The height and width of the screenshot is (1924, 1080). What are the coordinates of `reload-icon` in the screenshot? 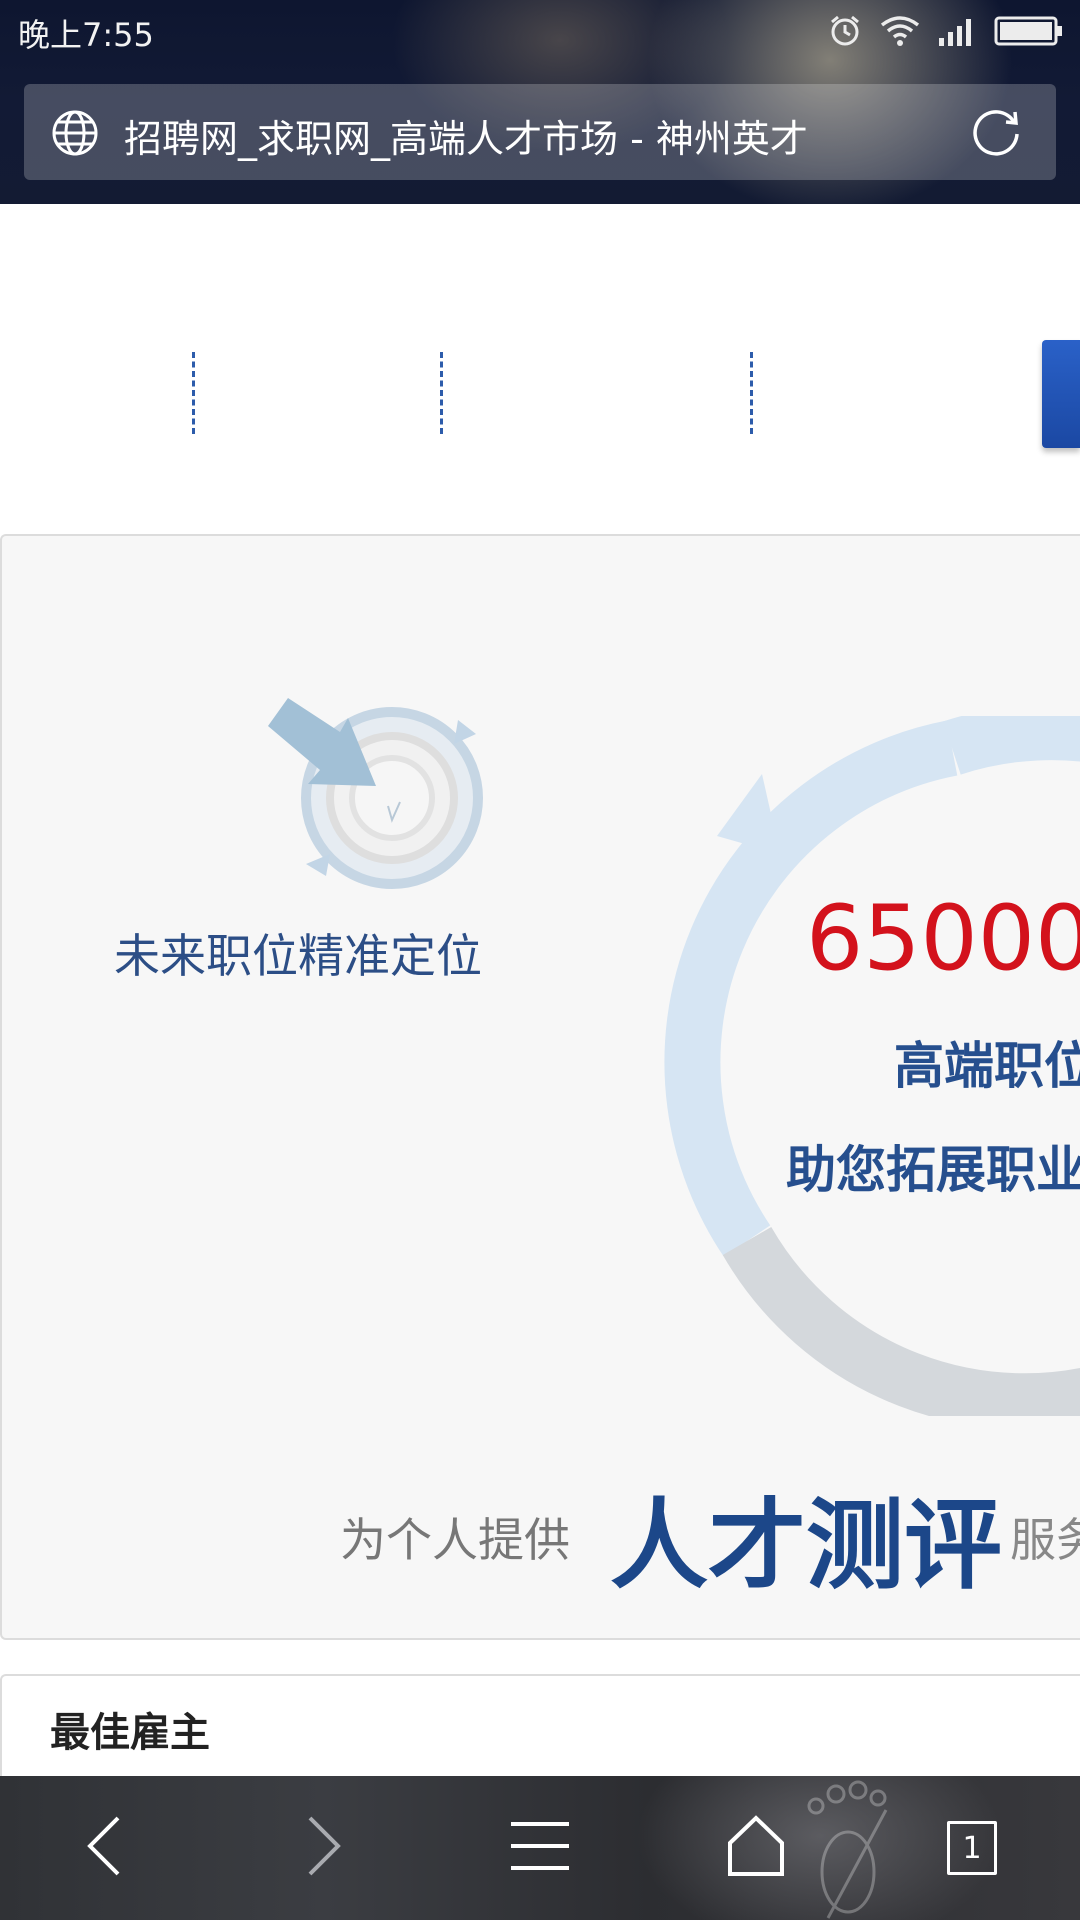 It's located at (996, 134).